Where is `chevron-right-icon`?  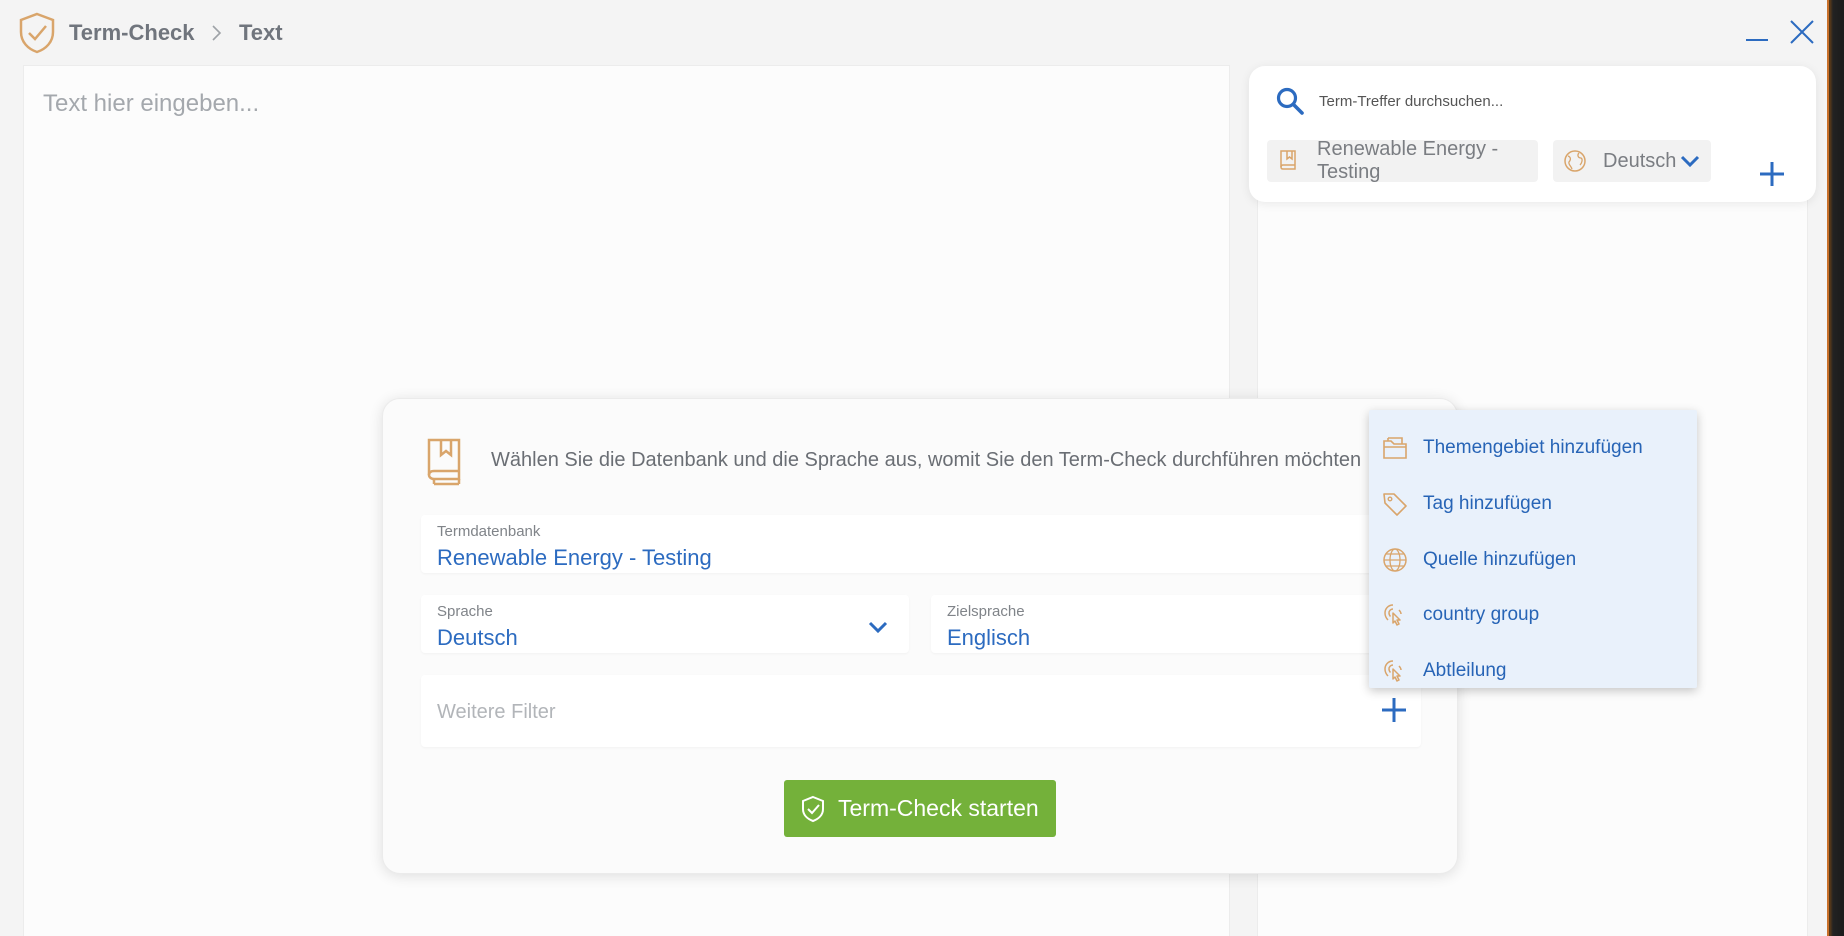 chevron-right-icon is located at coordinates (217, 33).